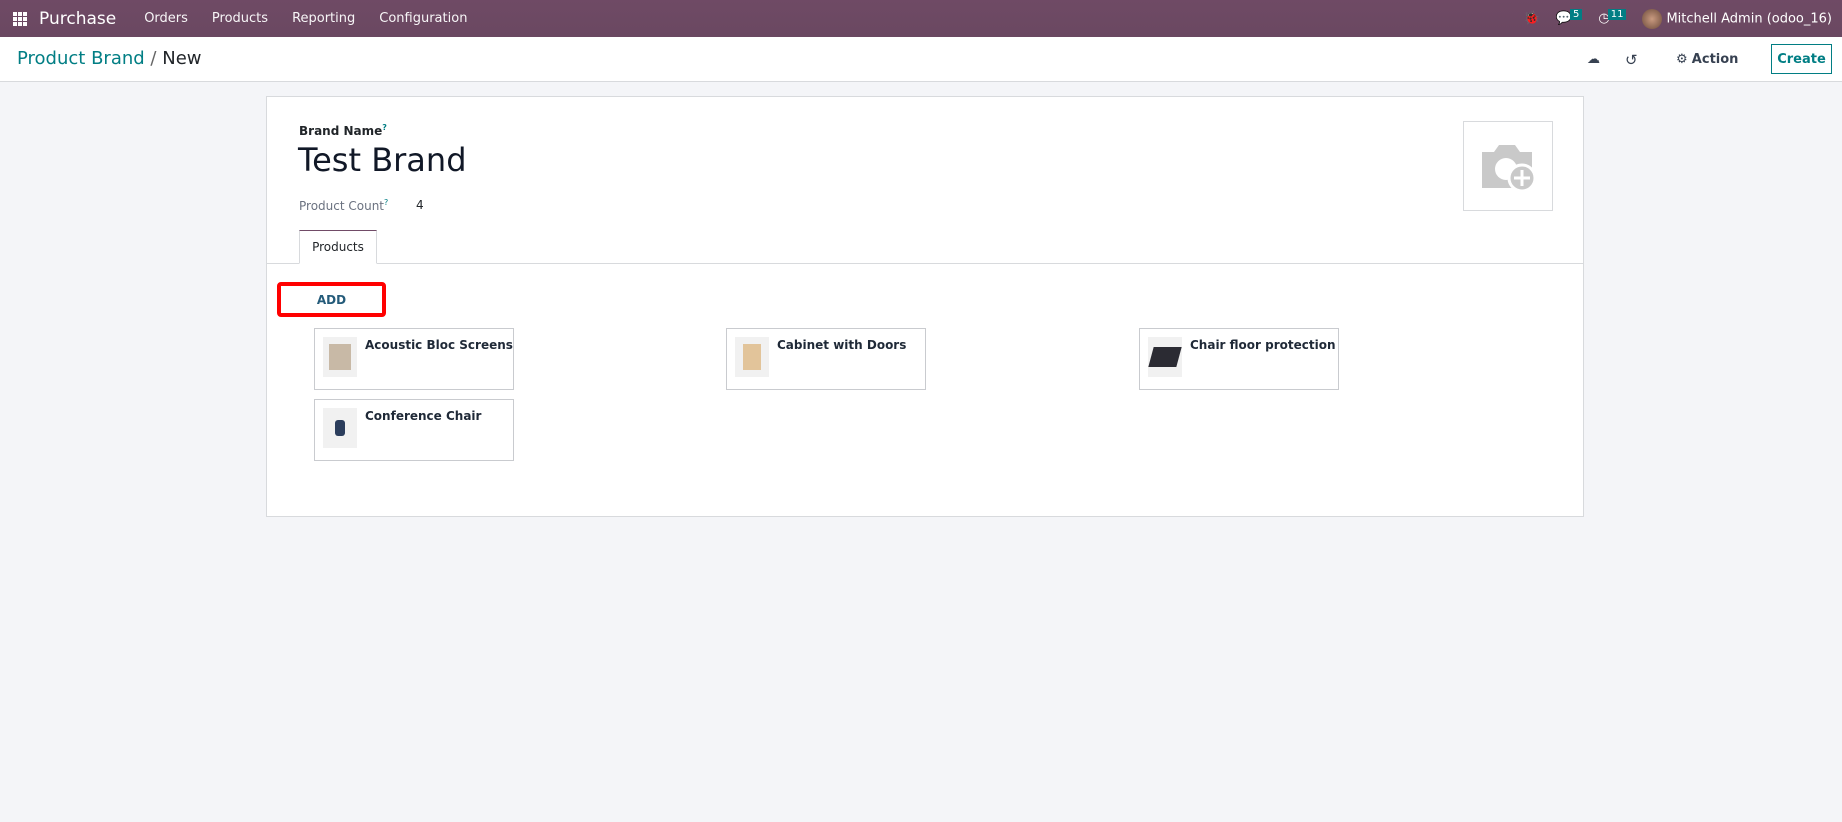 The width and height of the screenshot is (1842, 822). Describe the element at coordinates (925, 263) in the screenshot. I see `tab-divider` at that location.